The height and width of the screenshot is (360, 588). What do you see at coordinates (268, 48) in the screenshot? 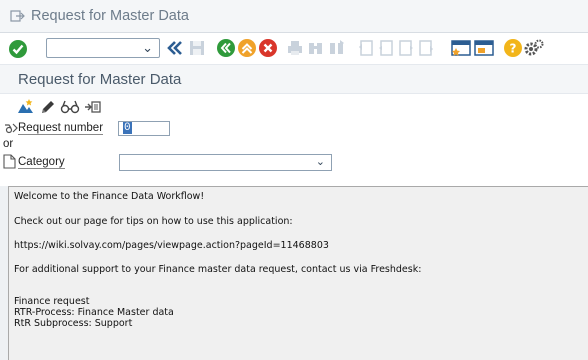
I see `cancel-icon` at bounding box center [268, 48].